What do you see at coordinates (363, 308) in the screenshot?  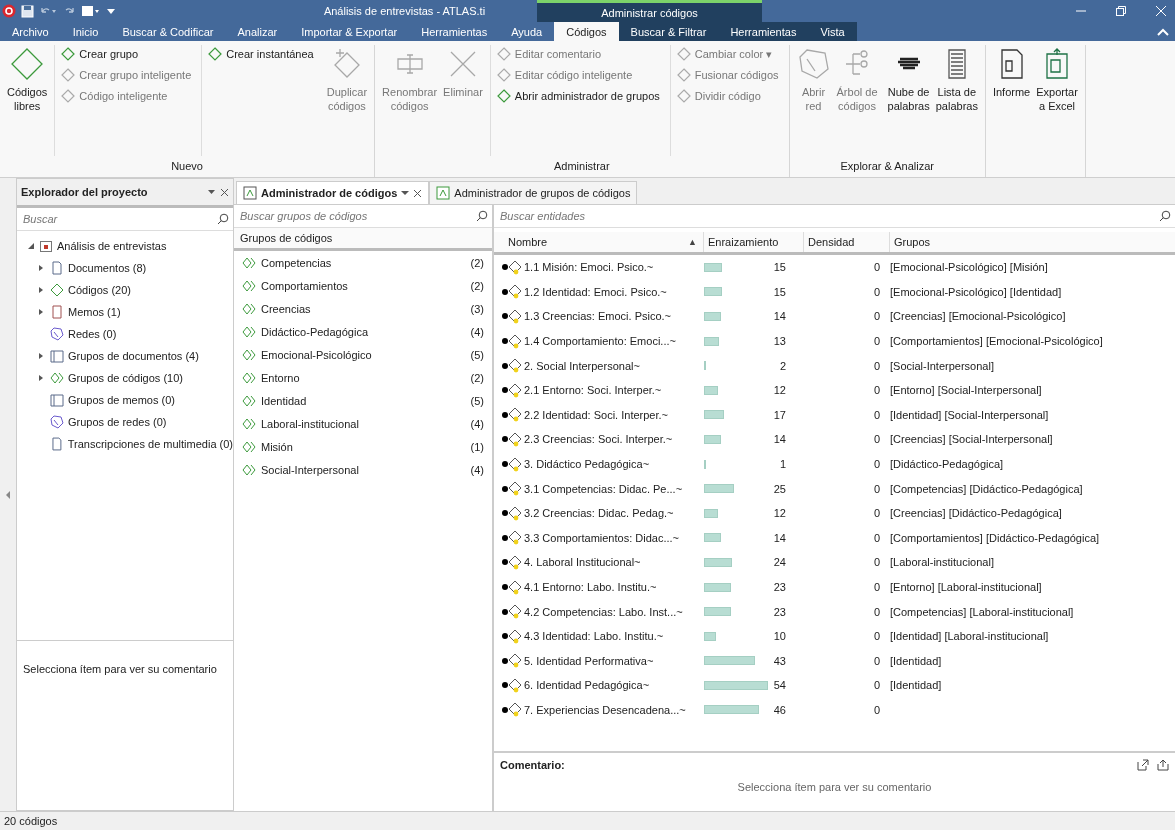 I see `code-group-name: Creencias` at bounding box center [363, 308].